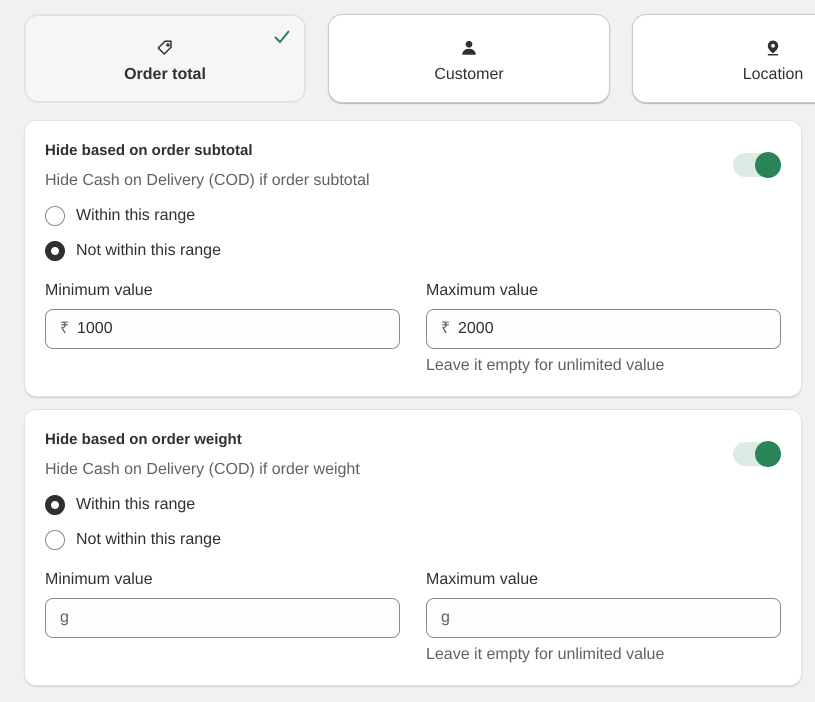 The width and height of the screenshot is (815, 702). I want to click on section-title: Hide based on order weight, so click(144, 440).